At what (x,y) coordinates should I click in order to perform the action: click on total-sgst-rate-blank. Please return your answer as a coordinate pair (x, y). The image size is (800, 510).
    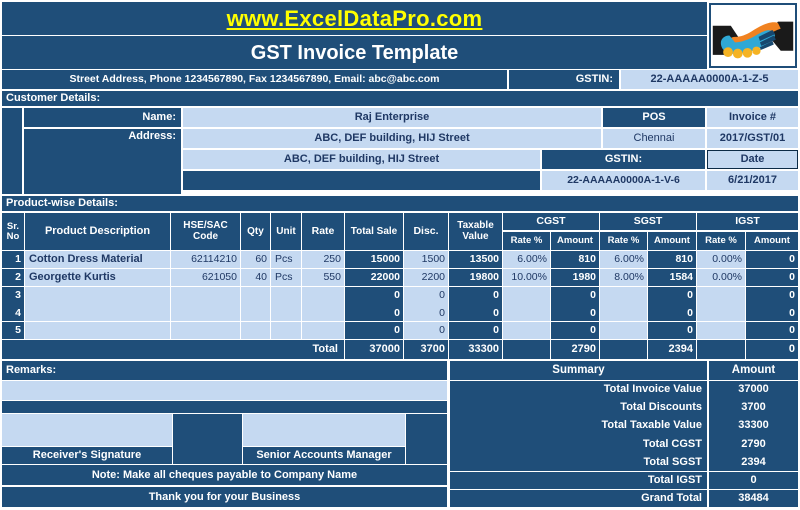
    Looking at the image, I should click on (623, 349).